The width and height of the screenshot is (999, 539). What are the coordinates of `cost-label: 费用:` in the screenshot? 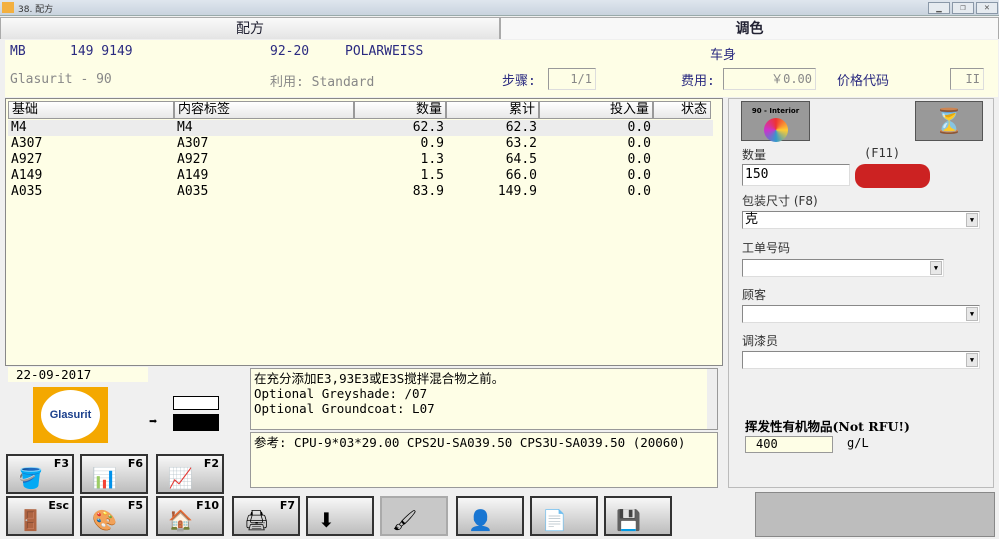 It's located at (698, 81).